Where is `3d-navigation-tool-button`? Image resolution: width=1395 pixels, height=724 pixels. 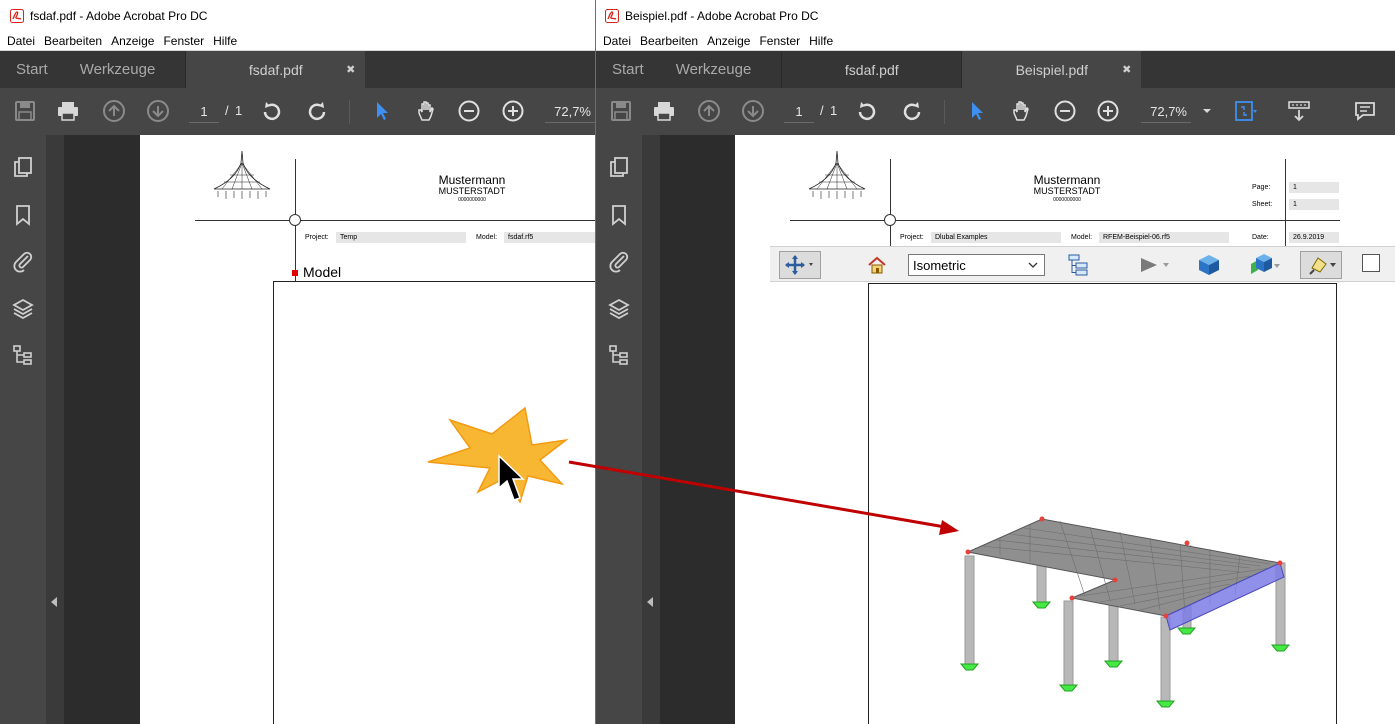
3d-navigation-tool-button is located at coordinates (800, 265).